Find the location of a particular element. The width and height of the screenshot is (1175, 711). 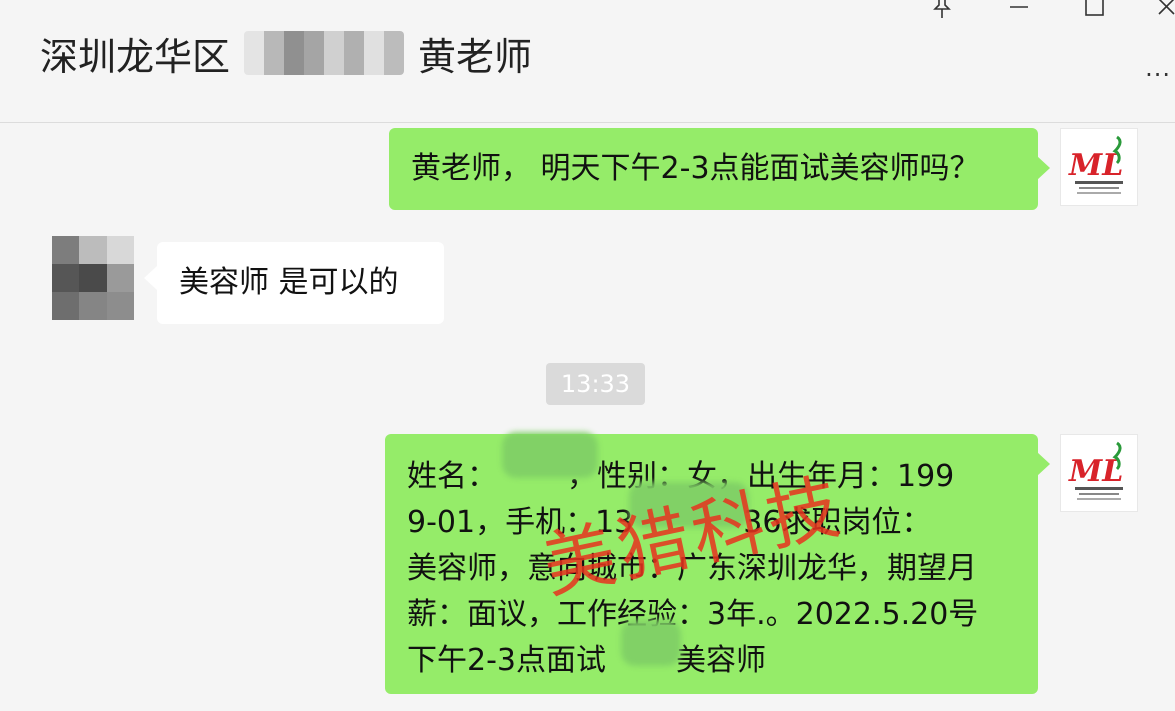

minimize-icon is located at coordinates (1019, 13).